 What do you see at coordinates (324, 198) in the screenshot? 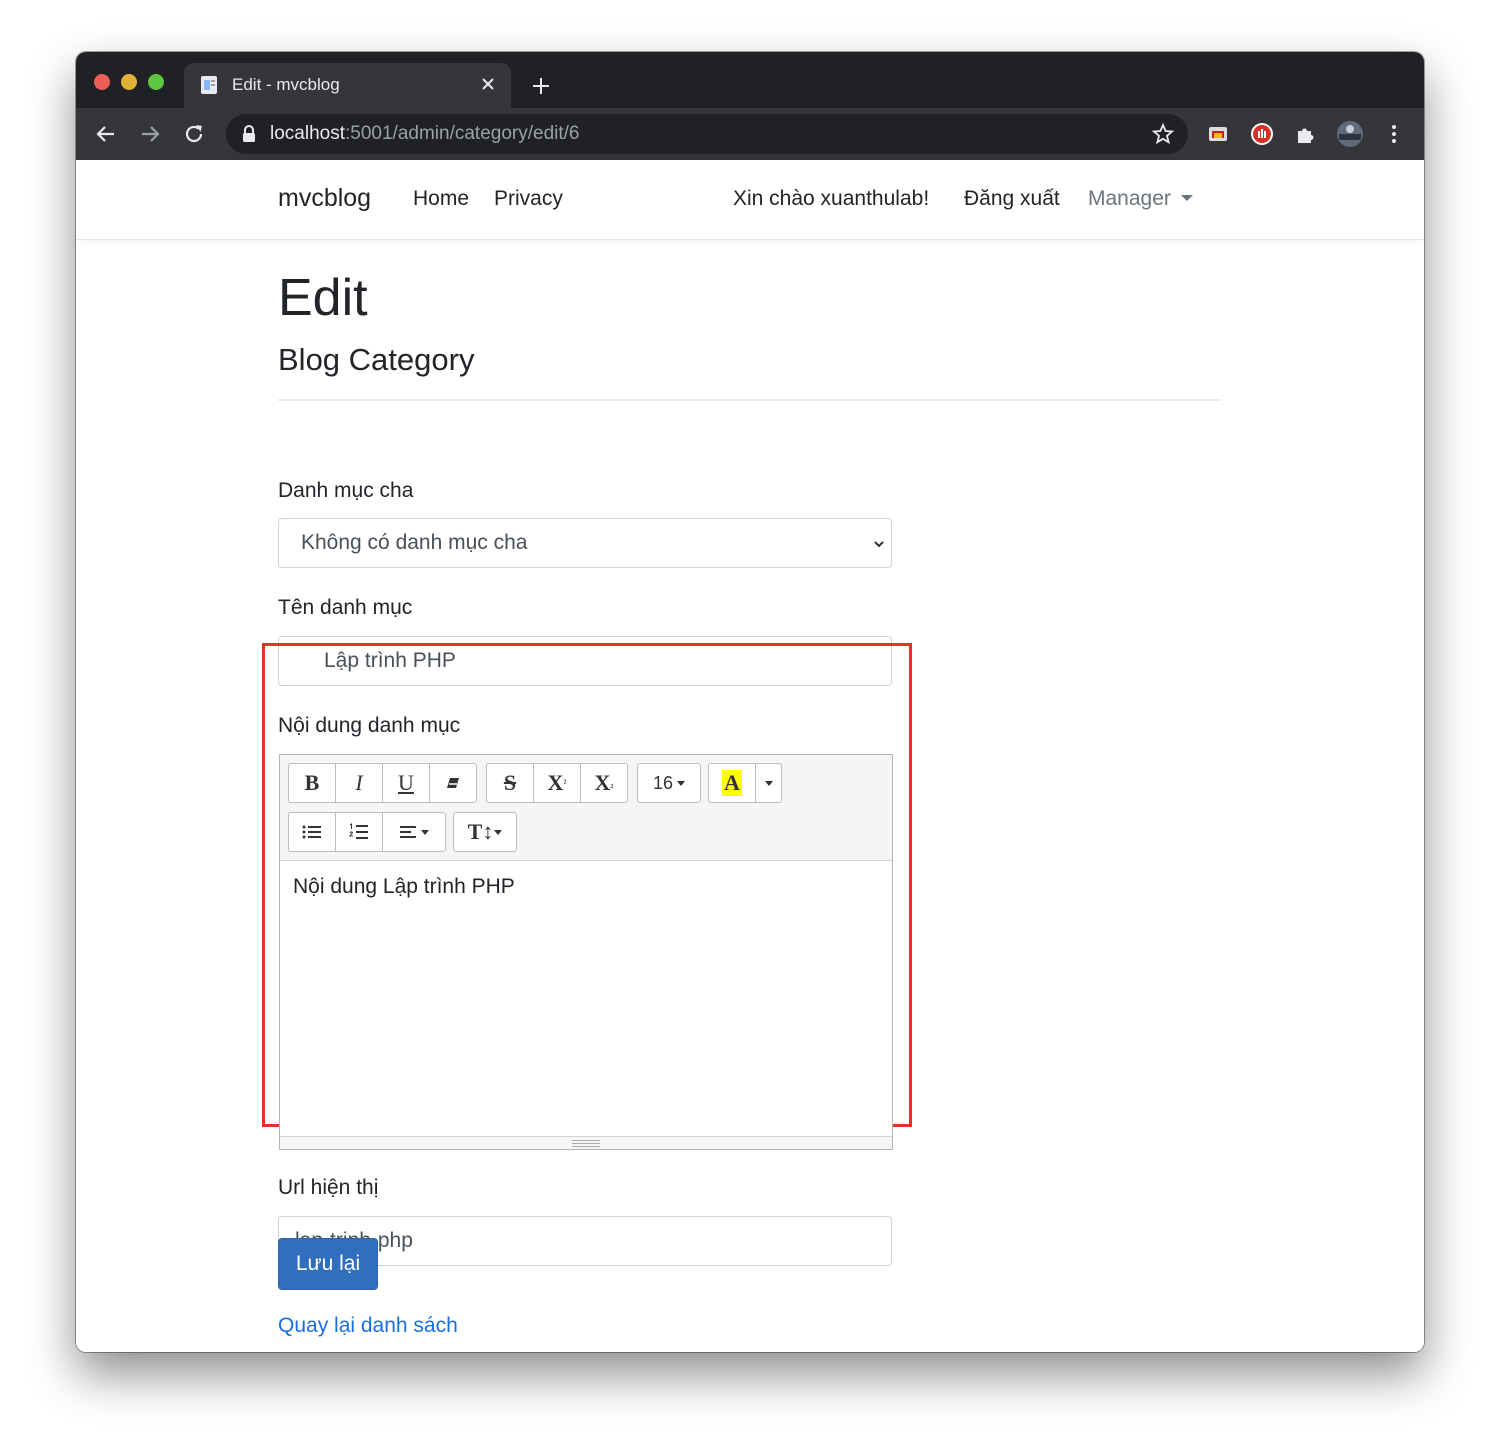
I see `brand-link: mvcblog` at bounding box center [324, 198].